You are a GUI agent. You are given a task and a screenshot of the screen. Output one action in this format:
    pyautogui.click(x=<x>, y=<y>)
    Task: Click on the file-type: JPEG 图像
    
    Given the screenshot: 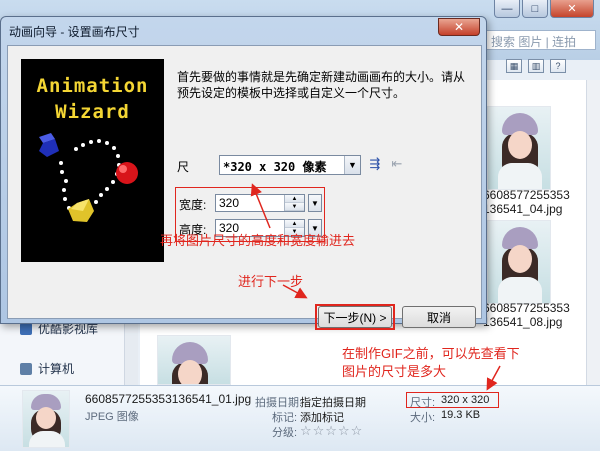 What is the action you would take?
    pyautogui.click(x=112, y=417)
    